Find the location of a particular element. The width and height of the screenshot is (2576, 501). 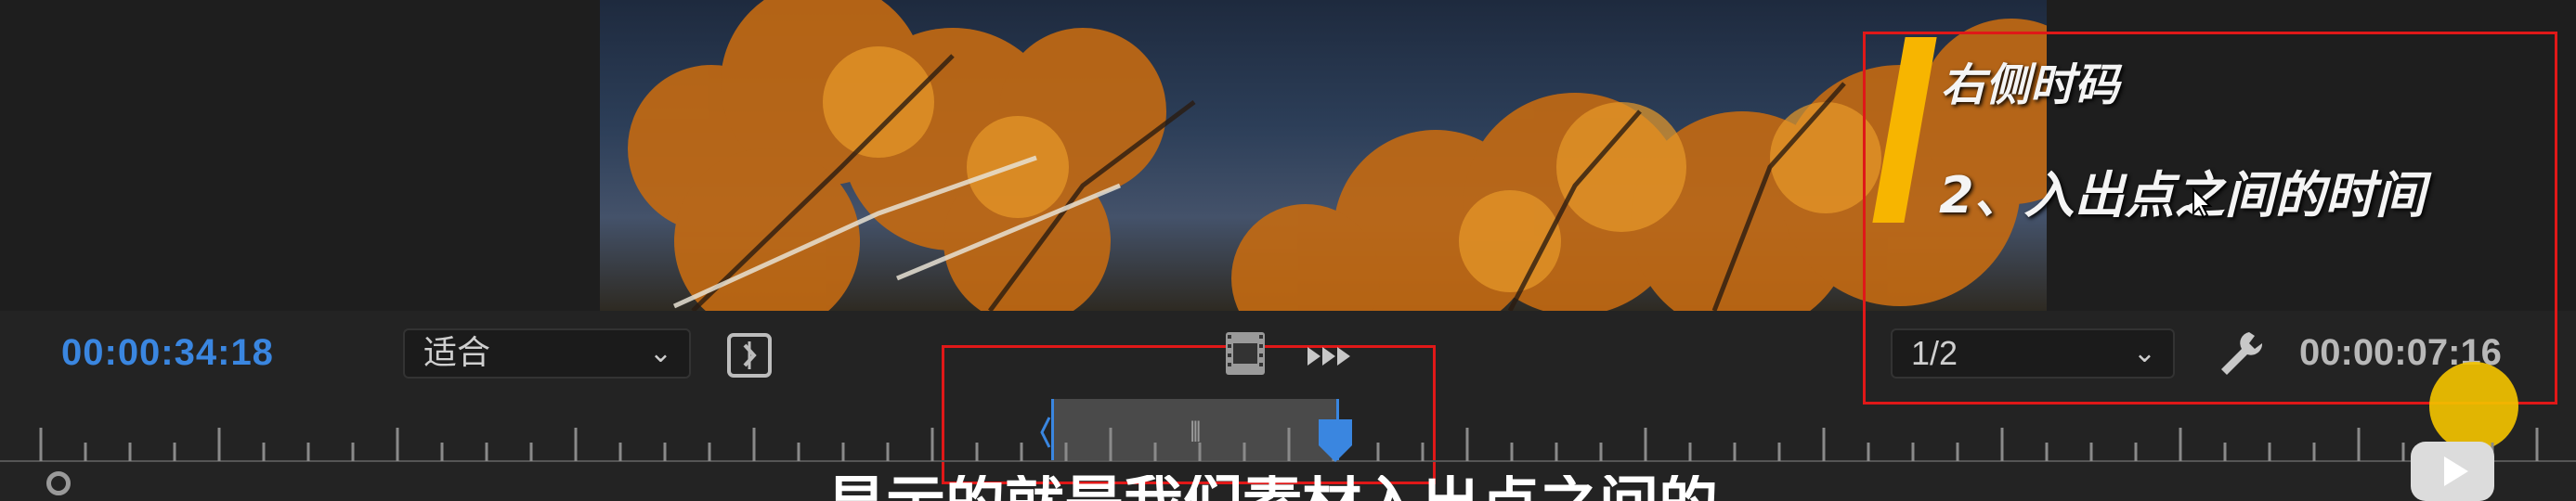

time-ruler is located at coordinates (1288, 446).